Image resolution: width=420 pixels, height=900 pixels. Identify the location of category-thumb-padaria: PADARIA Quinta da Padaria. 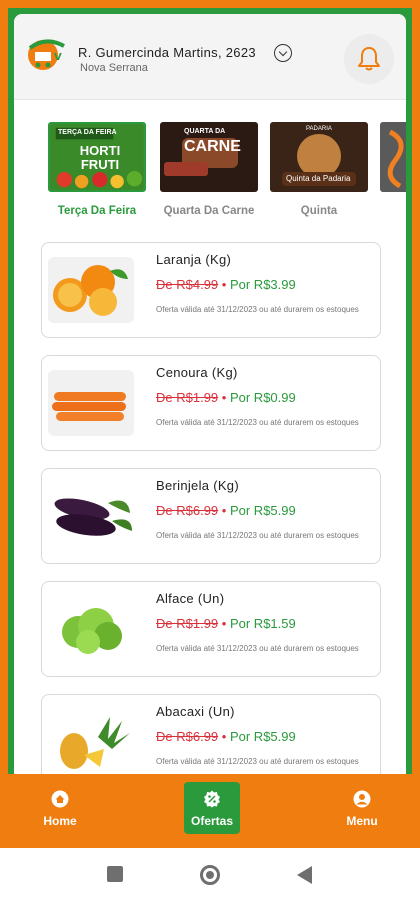
(319, 157).